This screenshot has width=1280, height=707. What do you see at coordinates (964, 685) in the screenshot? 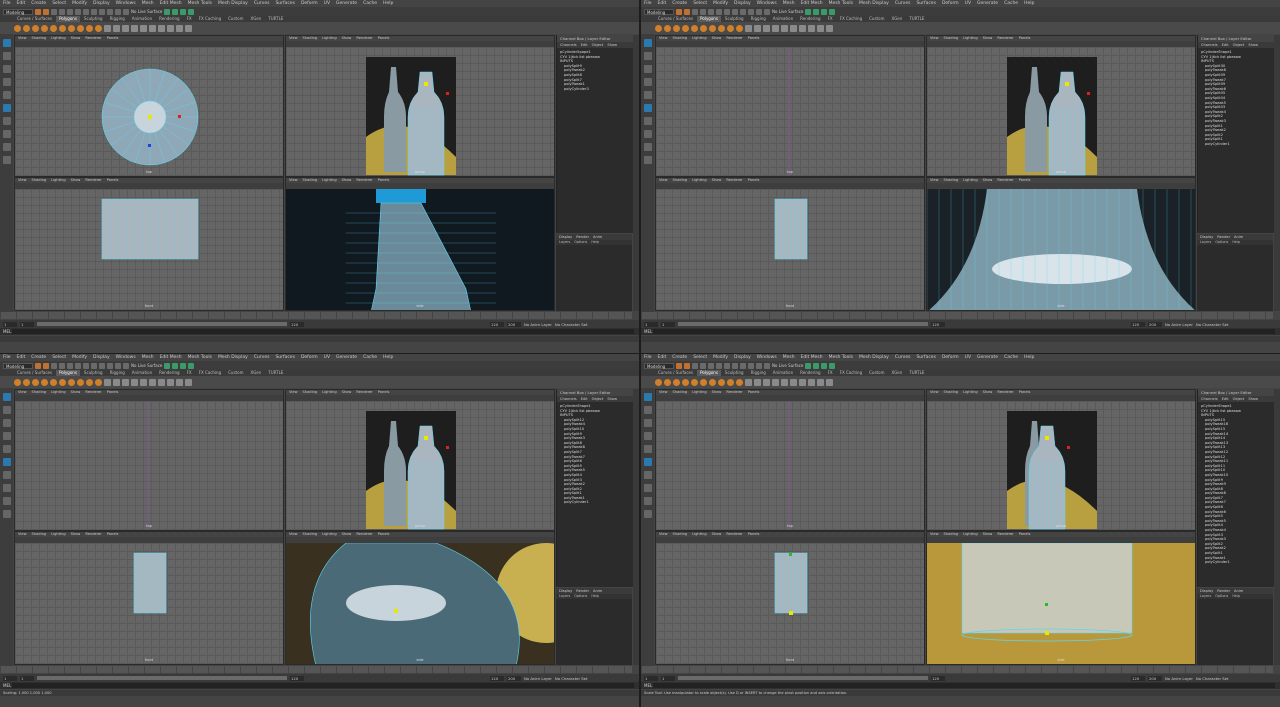
I see `mel-input` at bounding box center [964, 685].